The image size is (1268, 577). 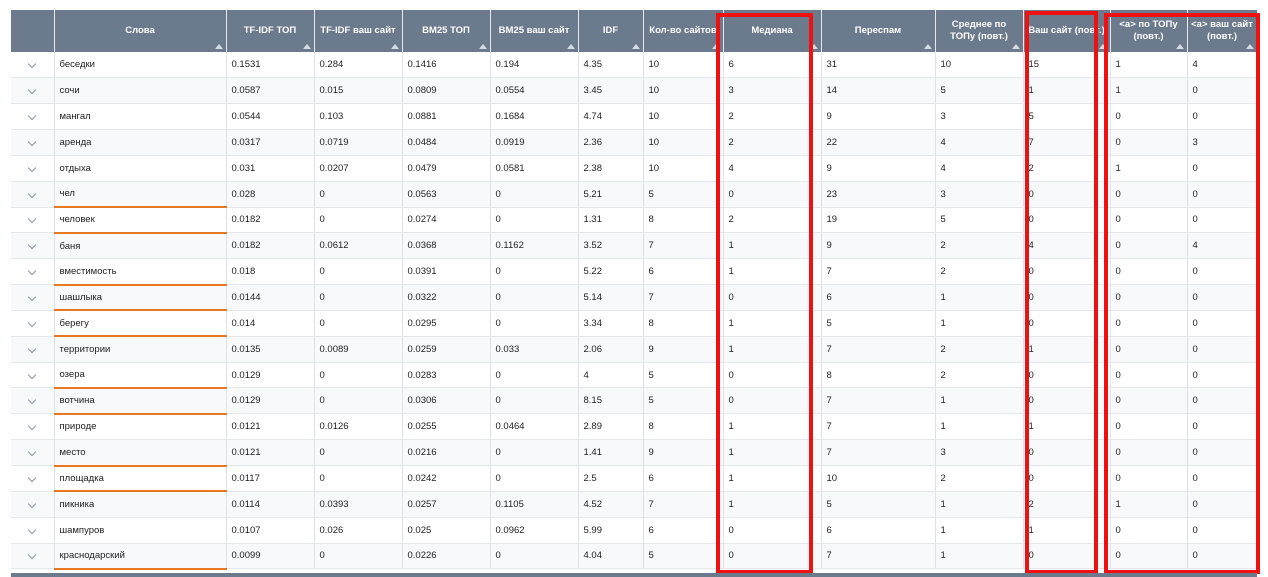 What do you see at coordinates (534, 349) in the screenshot?
I see `cell-bm25-site: 0.033` at bounding box center [534, 349].